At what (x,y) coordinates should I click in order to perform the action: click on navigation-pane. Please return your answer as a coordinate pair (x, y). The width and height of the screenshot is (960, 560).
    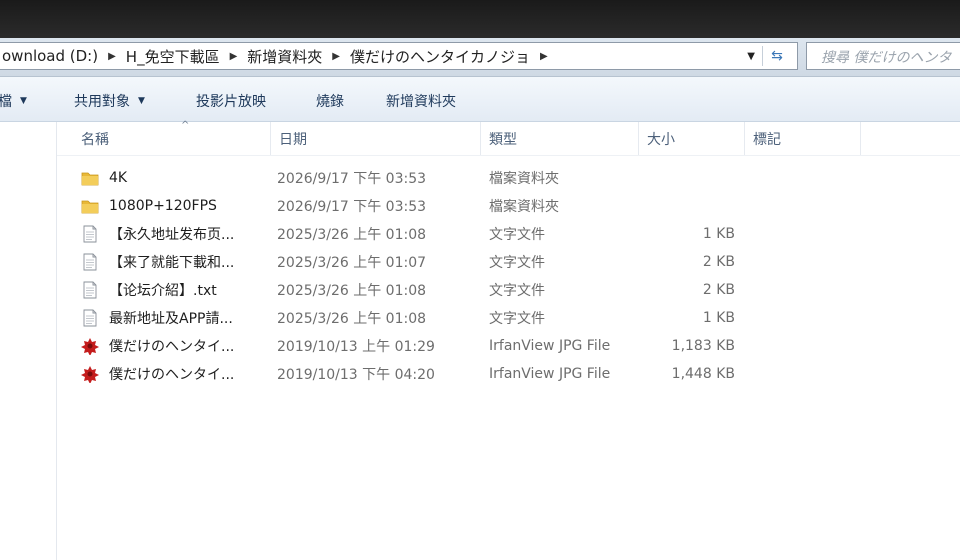
    Looking at the image, I should click on (28, 341).